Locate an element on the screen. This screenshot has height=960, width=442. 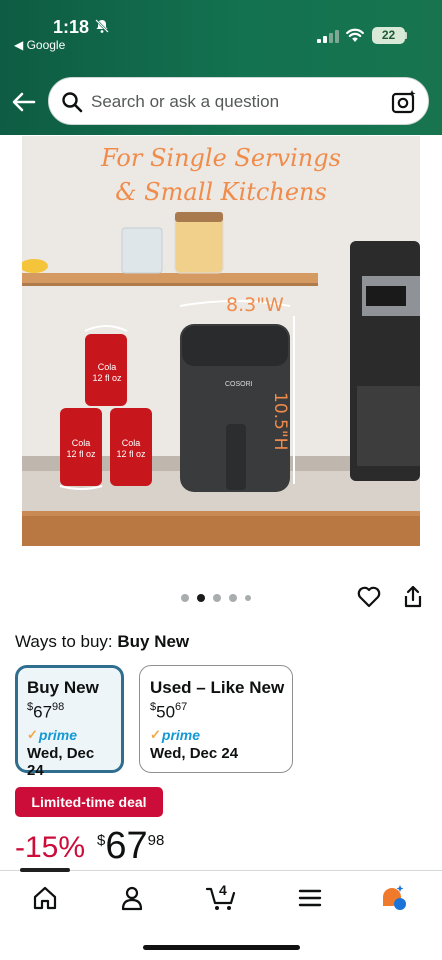
share-icon is located at coordinates (413, 597).